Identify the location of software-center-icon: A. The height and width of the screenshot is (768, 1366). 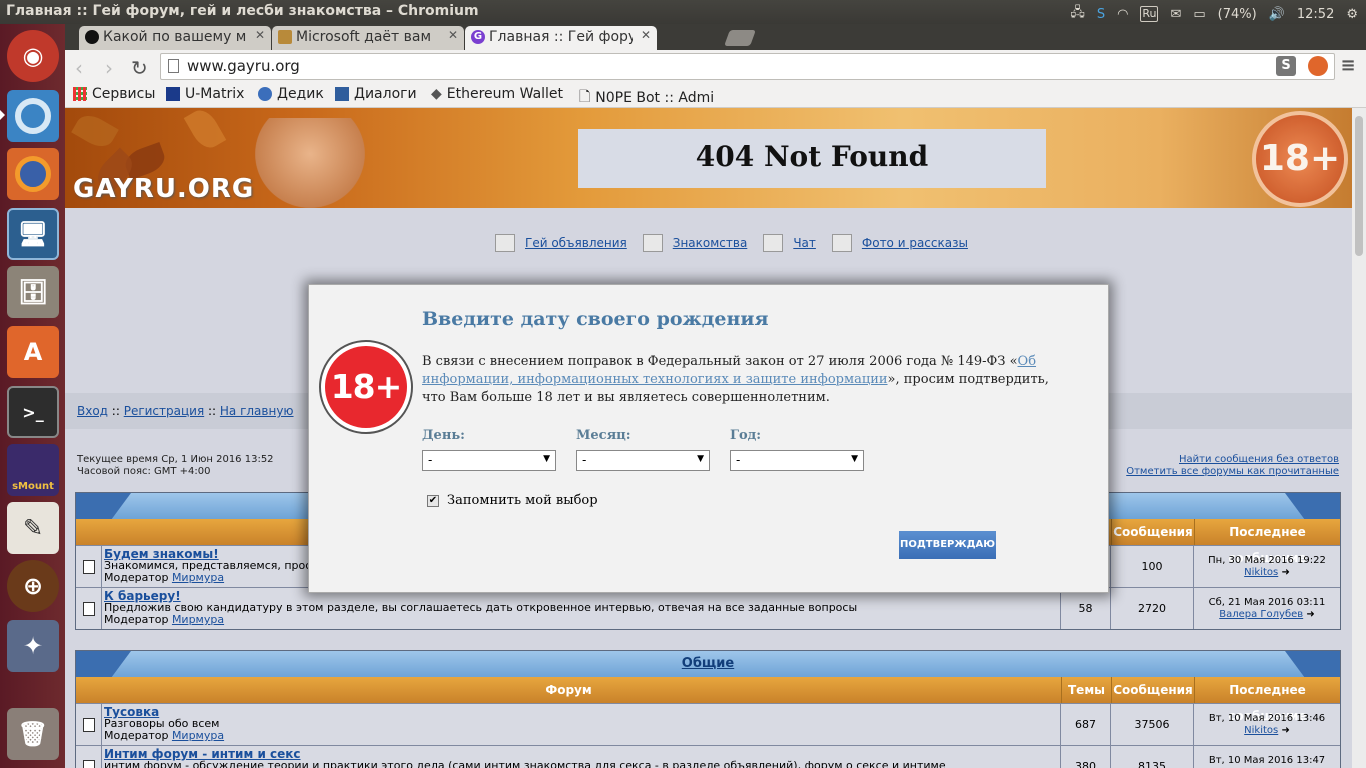
(33, 352).